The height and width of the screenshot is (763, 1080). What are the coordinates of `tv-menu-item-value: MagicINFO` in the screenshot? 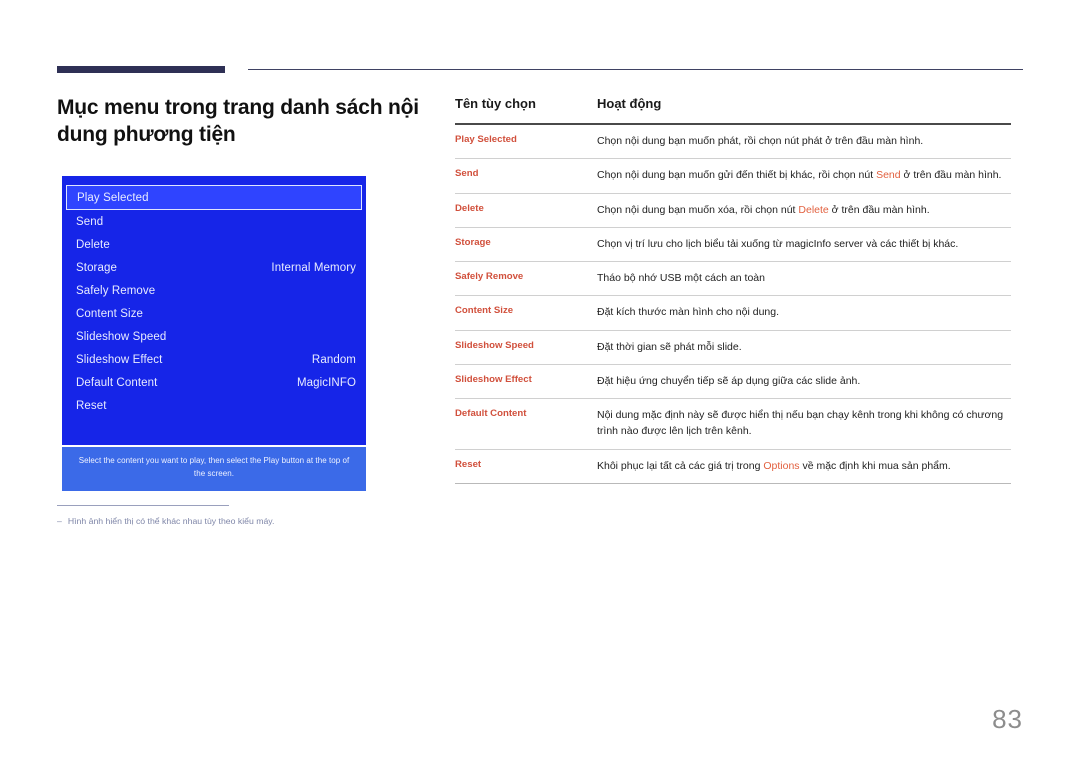 It's located at (326, 382).